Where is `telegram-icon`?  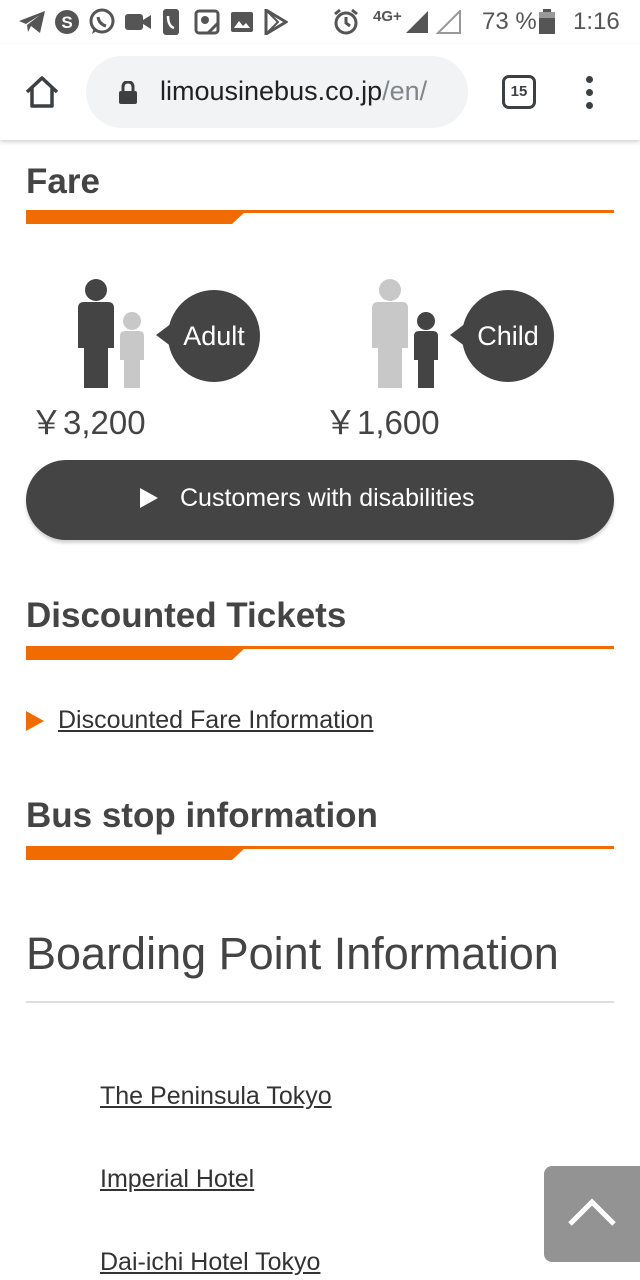
telegram-icon is located at coordinates (32, 22).